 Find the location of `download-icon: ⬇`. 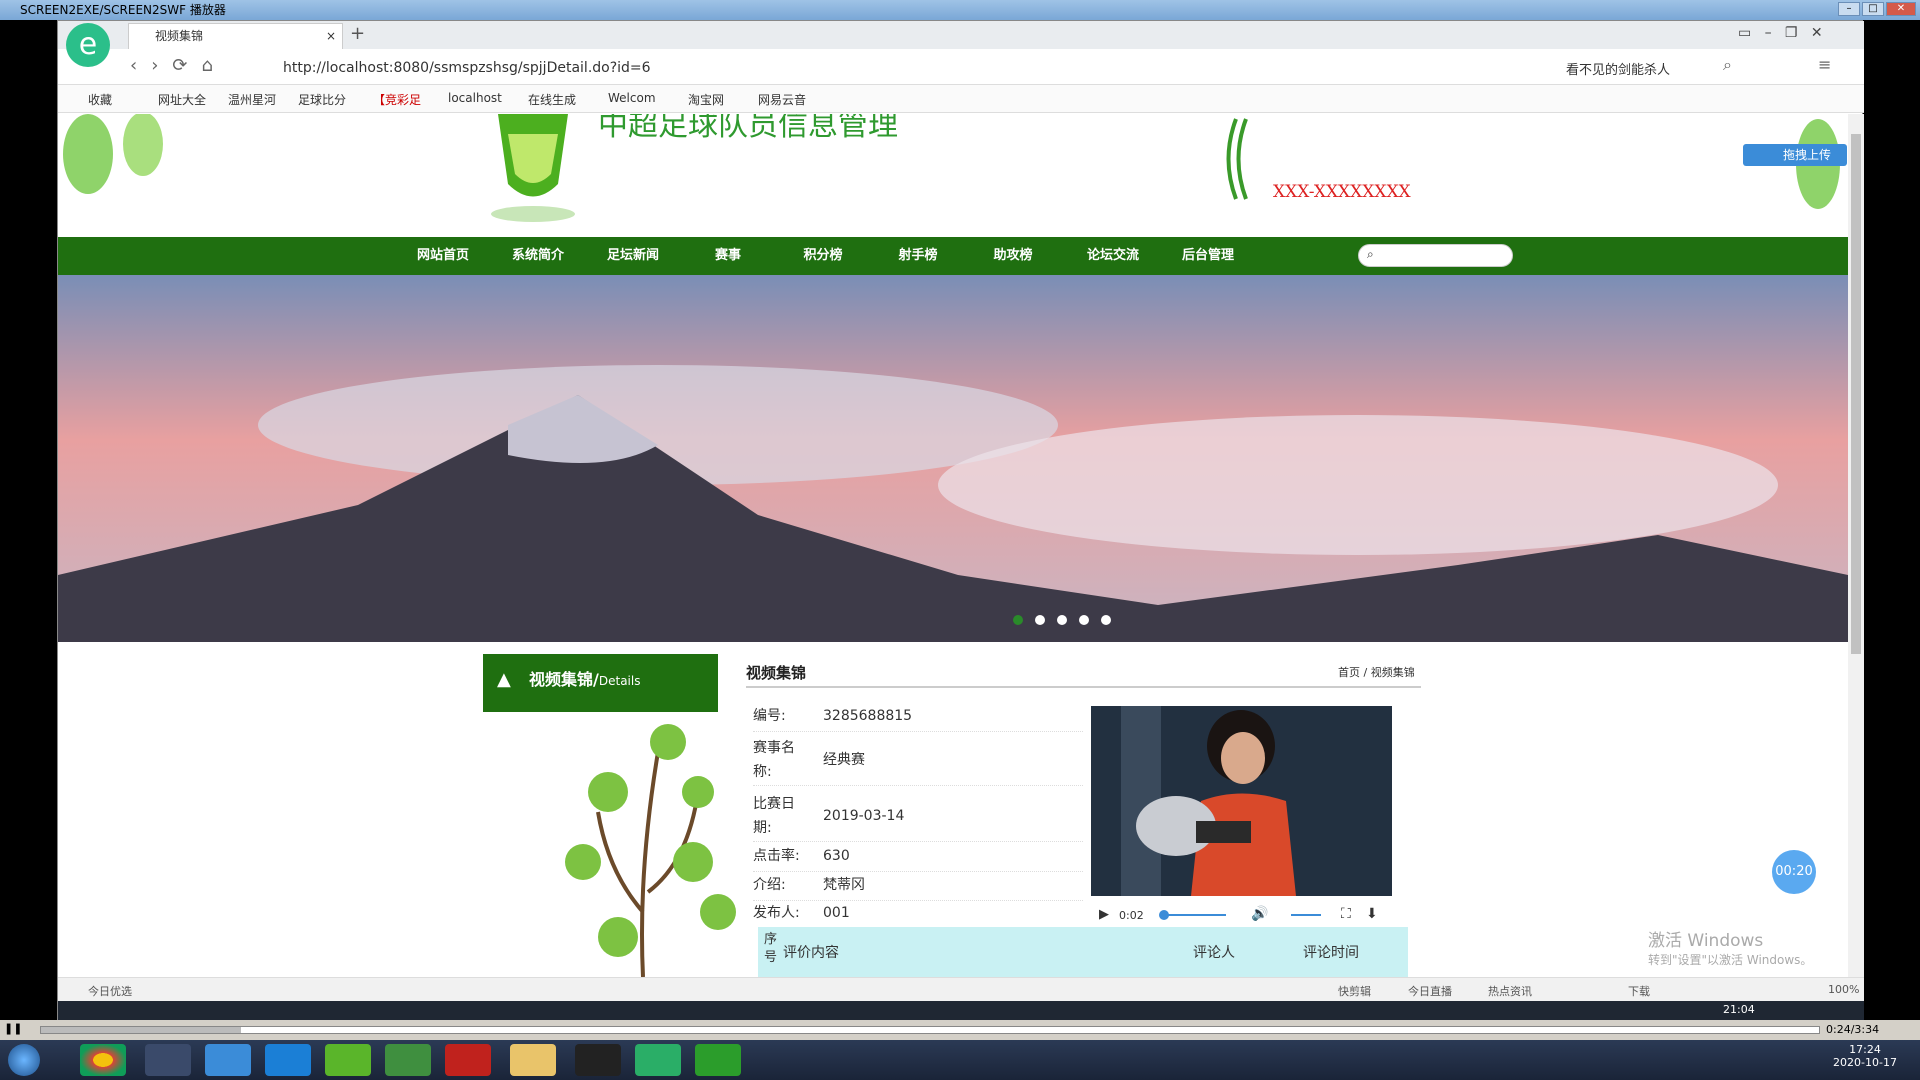

download-icon: ⬇ is located at coordinates (1372, 914).